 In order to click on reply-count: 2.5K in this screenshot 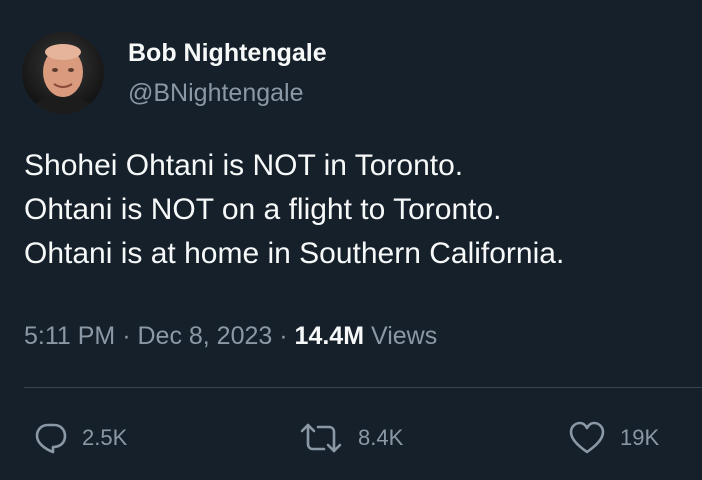, I will do `click(105, 437)`.